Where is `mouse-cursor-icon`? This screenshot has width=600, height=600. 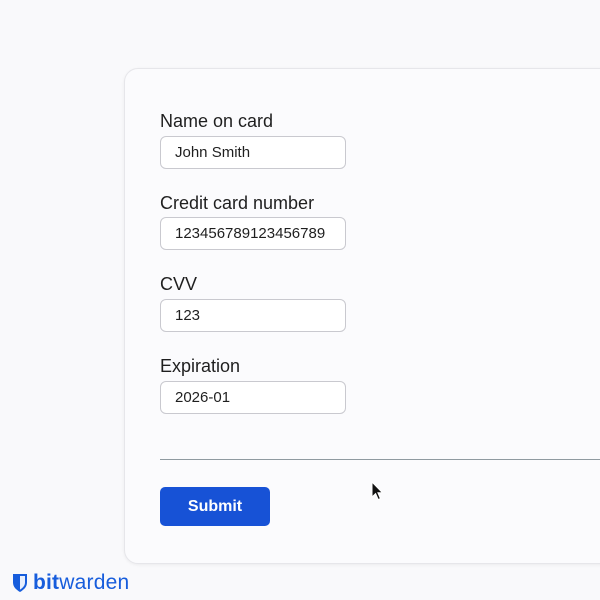 mouse-cursor-icon is located at coordinates (377, 491).